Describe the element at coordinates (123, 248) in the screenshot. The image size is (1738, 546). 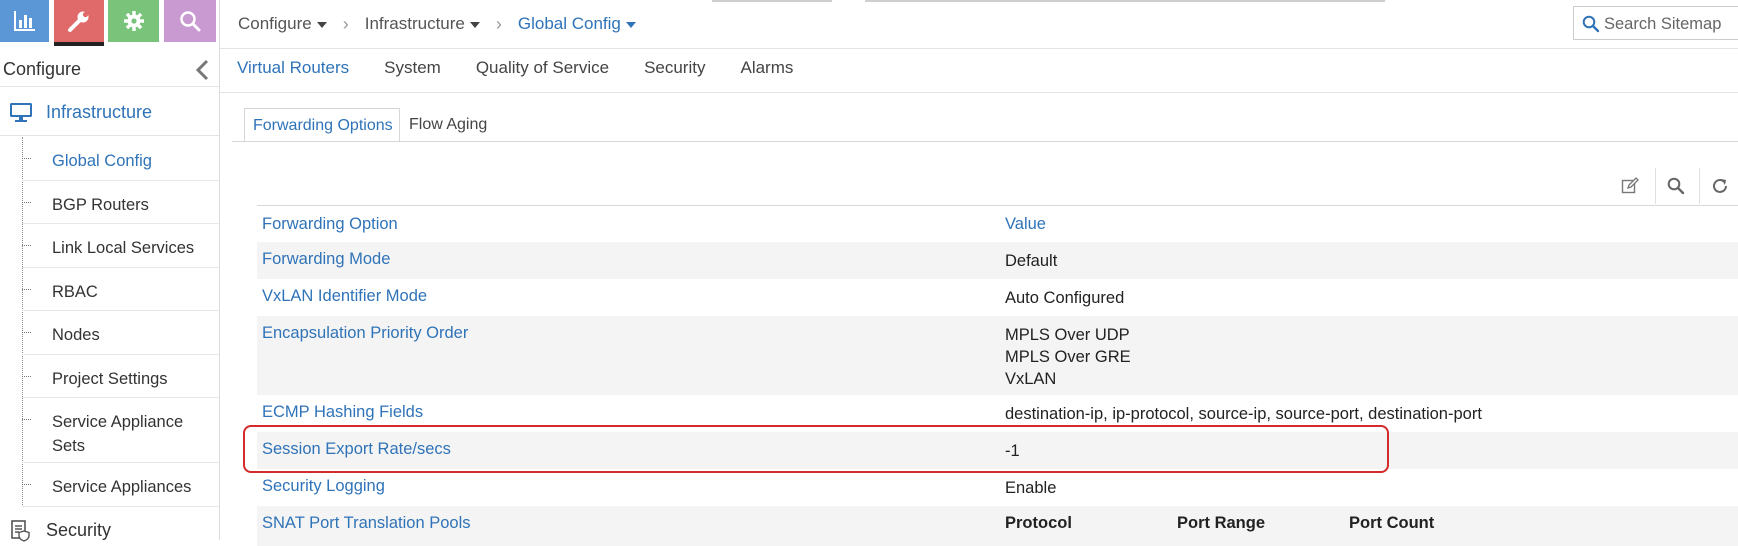
I see `sidebar-item-label: Link Local Services` at that location.